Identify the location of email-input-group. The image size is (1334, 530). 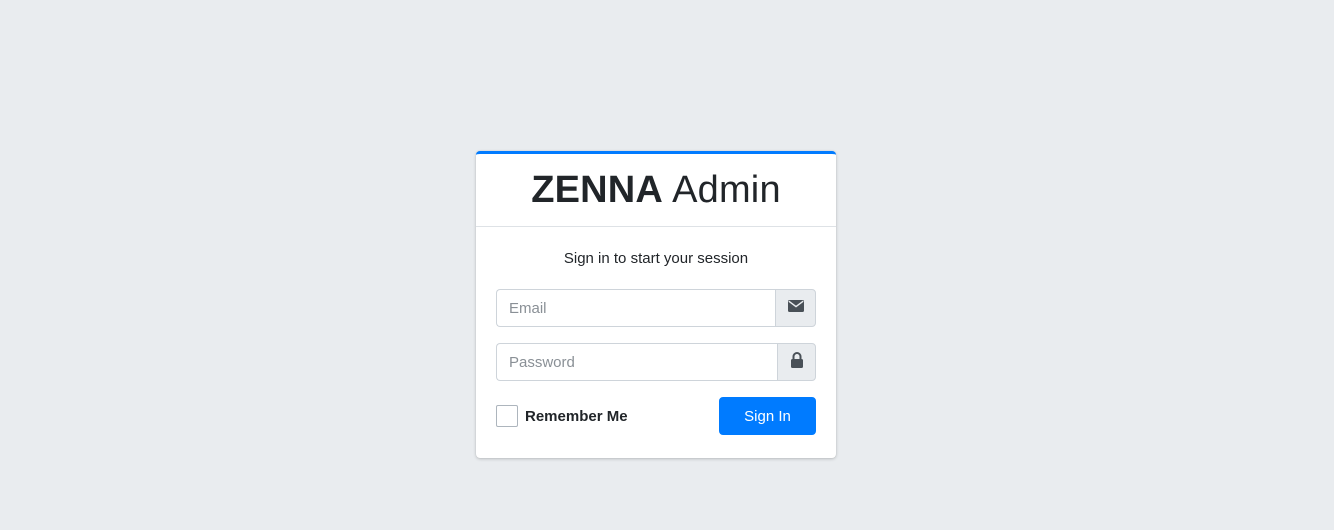
(656, 308).